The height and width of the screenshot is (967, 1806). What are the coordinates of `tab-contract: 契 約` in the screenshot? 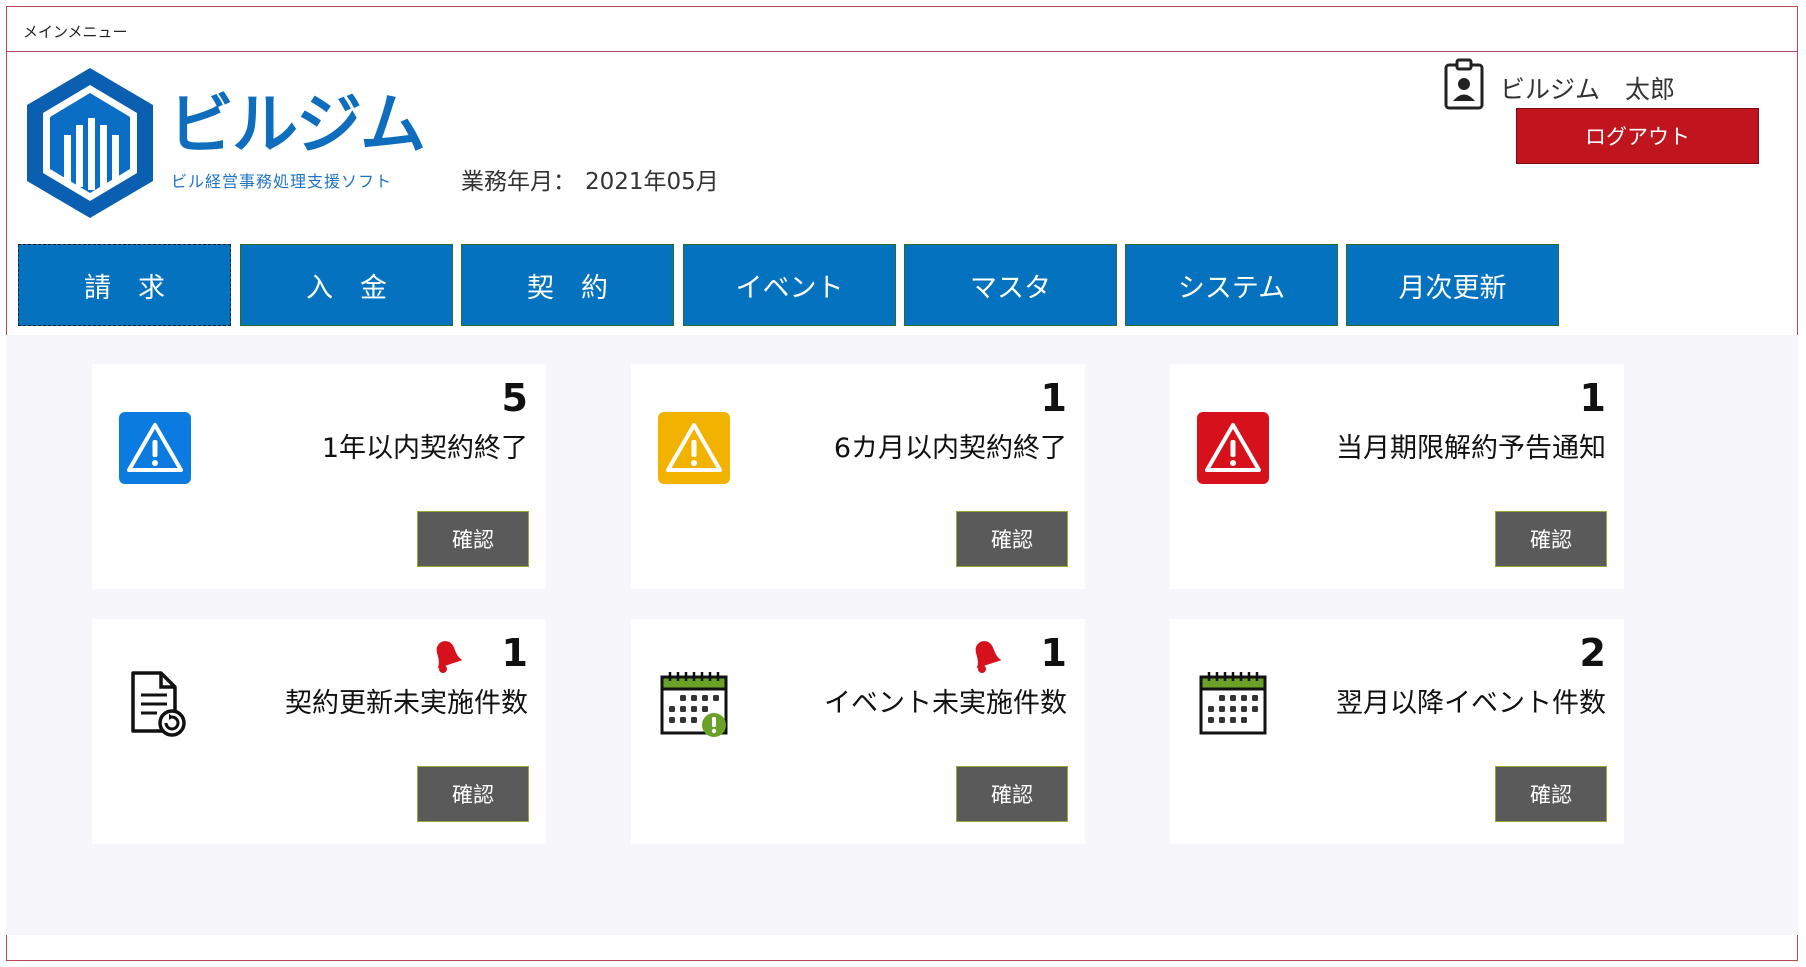 It's located at (567, 285).